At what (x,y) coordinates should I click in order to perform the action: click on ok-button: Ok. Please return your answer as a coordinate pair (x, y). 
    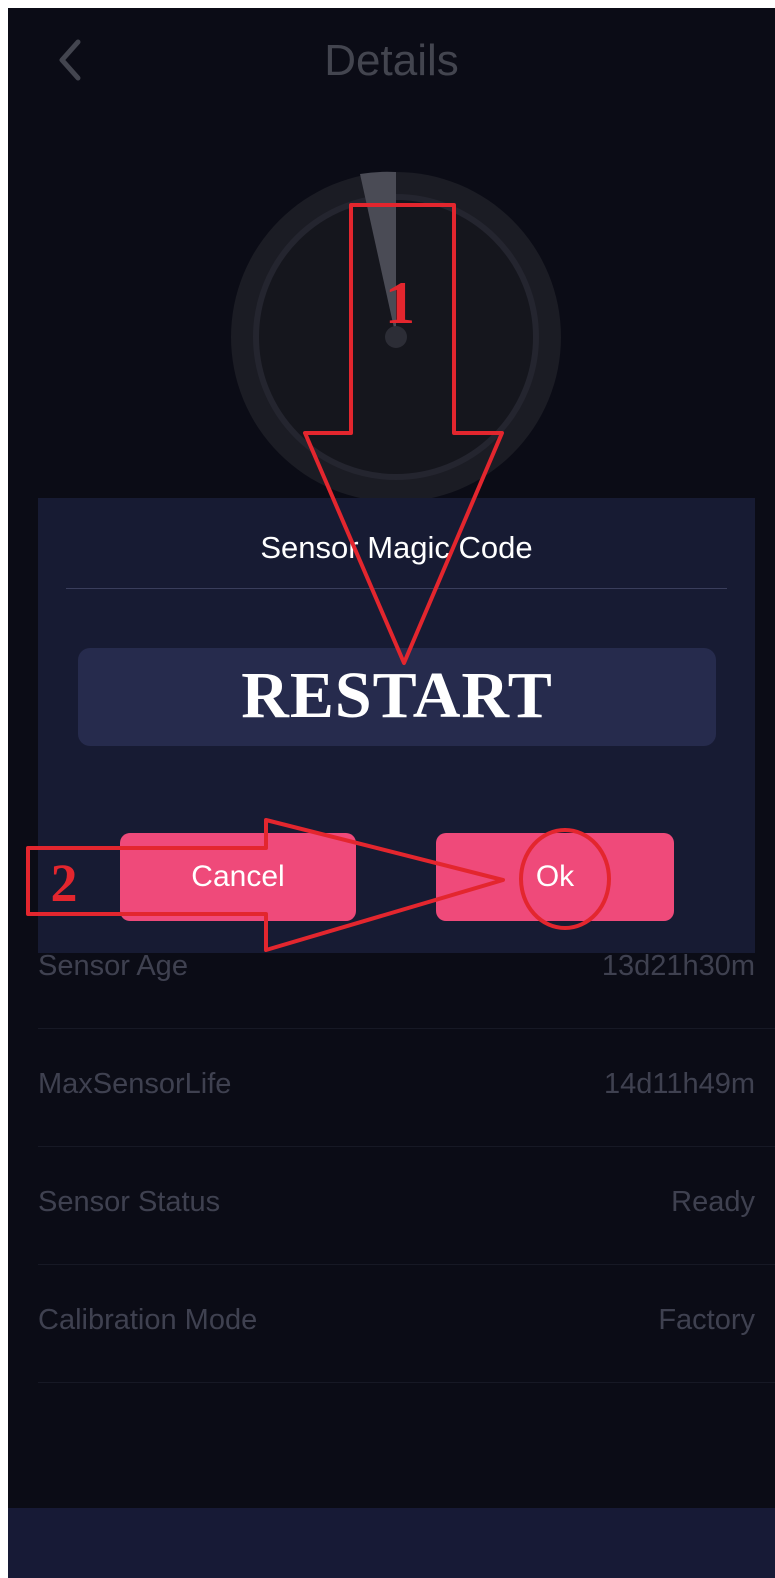
    Looking at the image, I should click on (555, 877).